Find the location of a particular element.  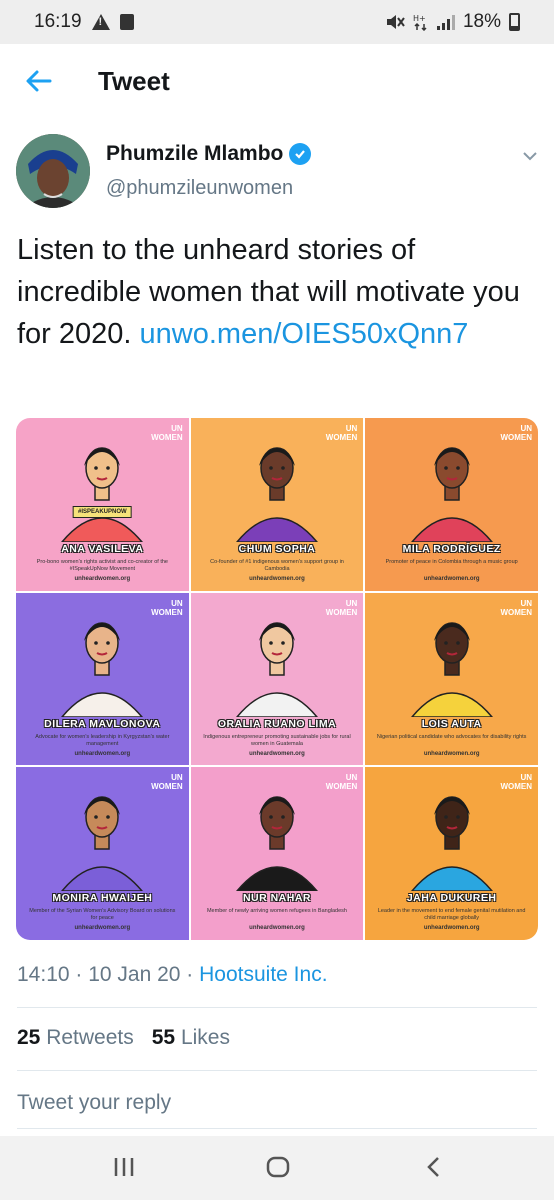

tweet-source-link: Hootsuite Inc. is located at coordinates (263, 974).